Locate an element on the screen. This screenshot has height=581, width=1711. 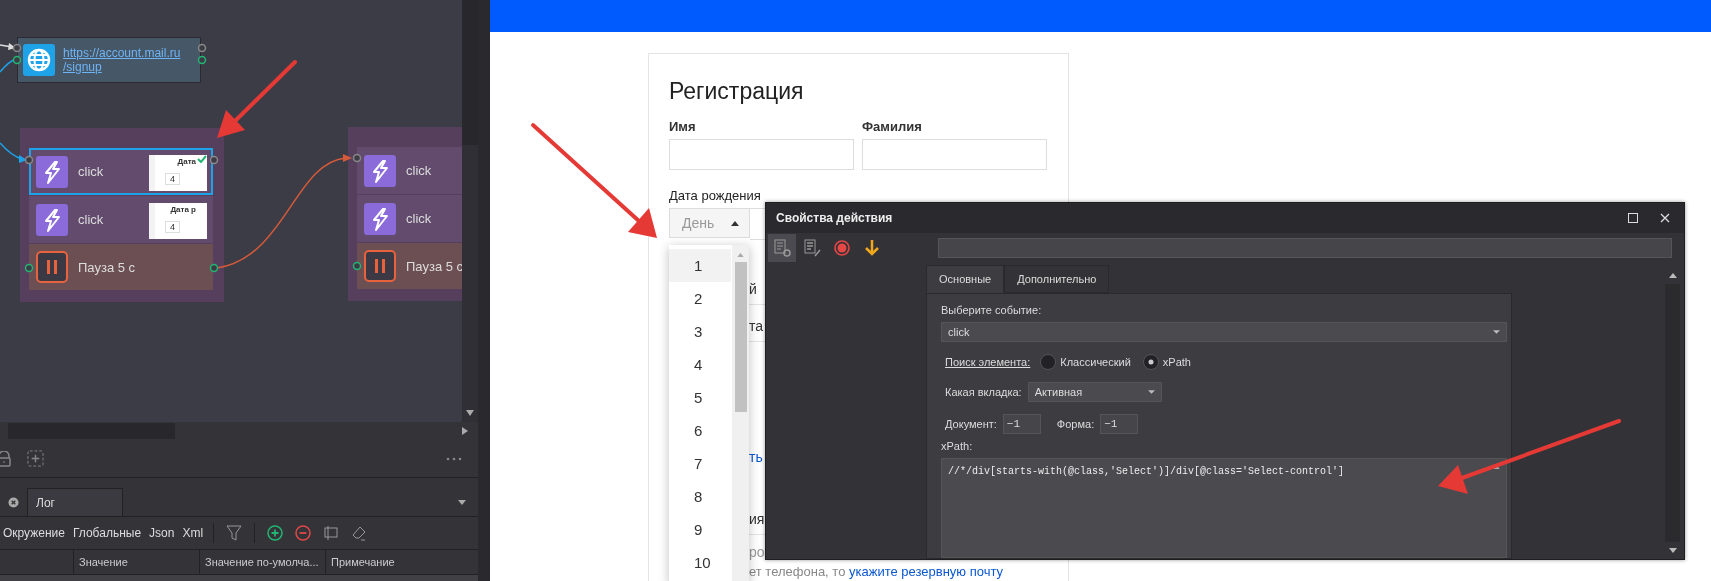
form-field: −1 is located at coordinates (1119, 424).